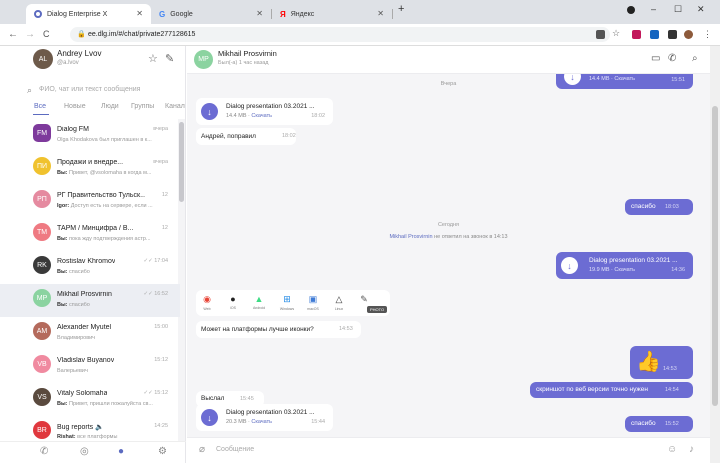  Describe the element at coordinates (202, 449) in the screenshot. I see `attach-paperclip-icon: ⌀` at that location.